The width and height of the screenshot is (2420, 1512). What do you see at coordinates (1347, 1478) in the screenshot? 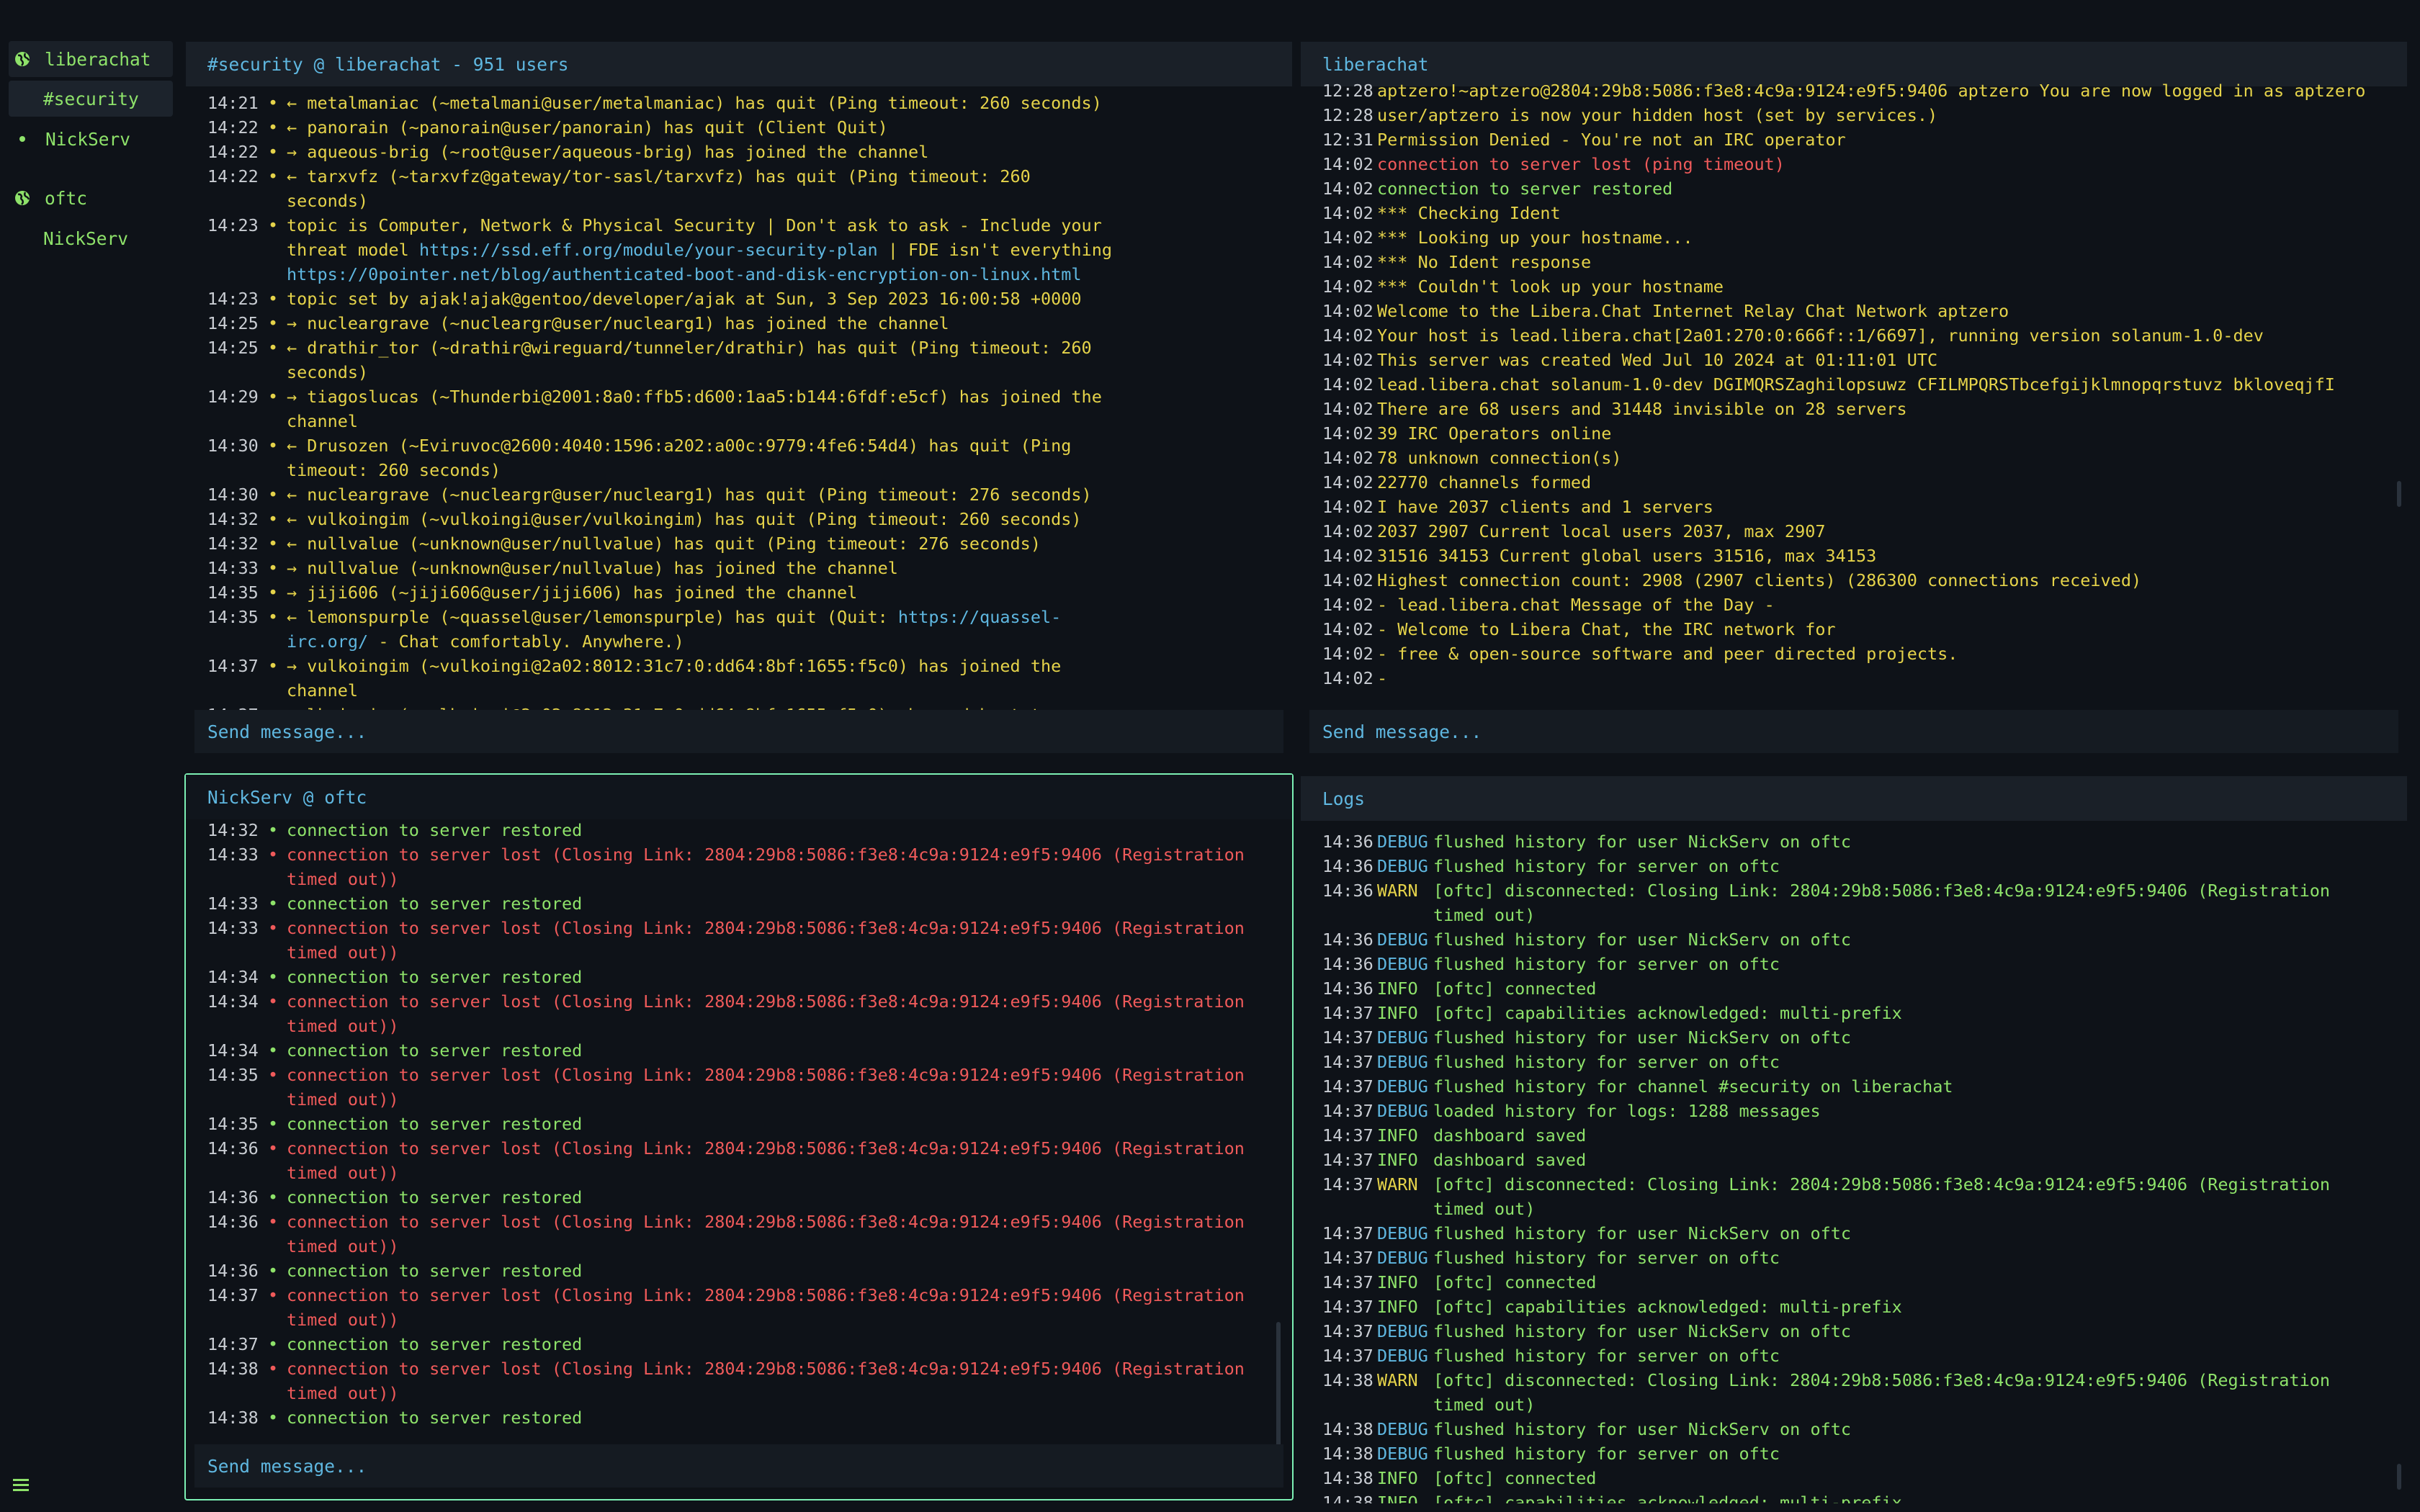
I see `timestamp: 14:38` at bounding box center [1347, 1478].